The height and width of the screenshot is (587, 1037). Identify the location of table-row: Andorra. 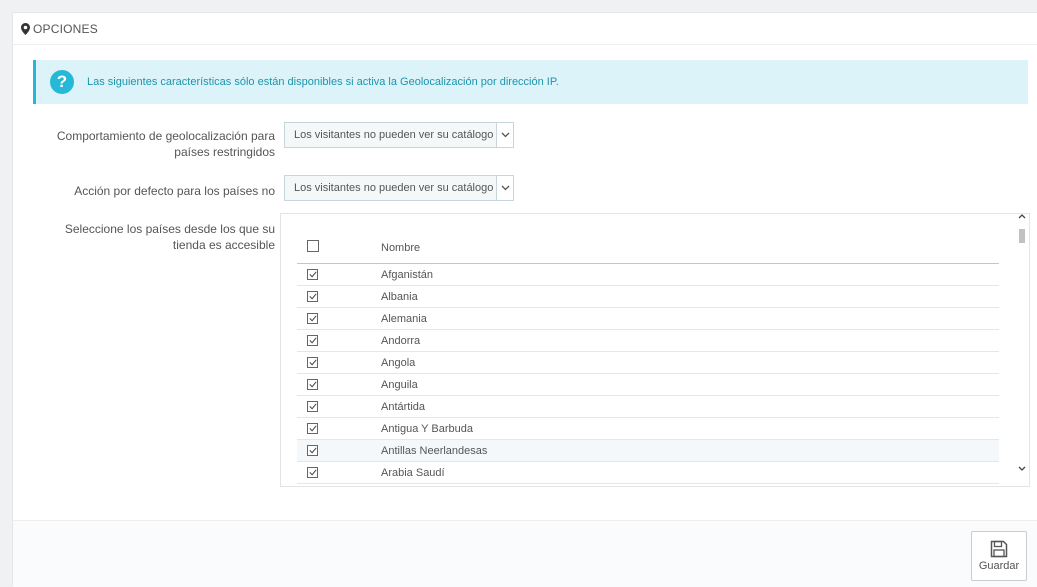
(648, 341).